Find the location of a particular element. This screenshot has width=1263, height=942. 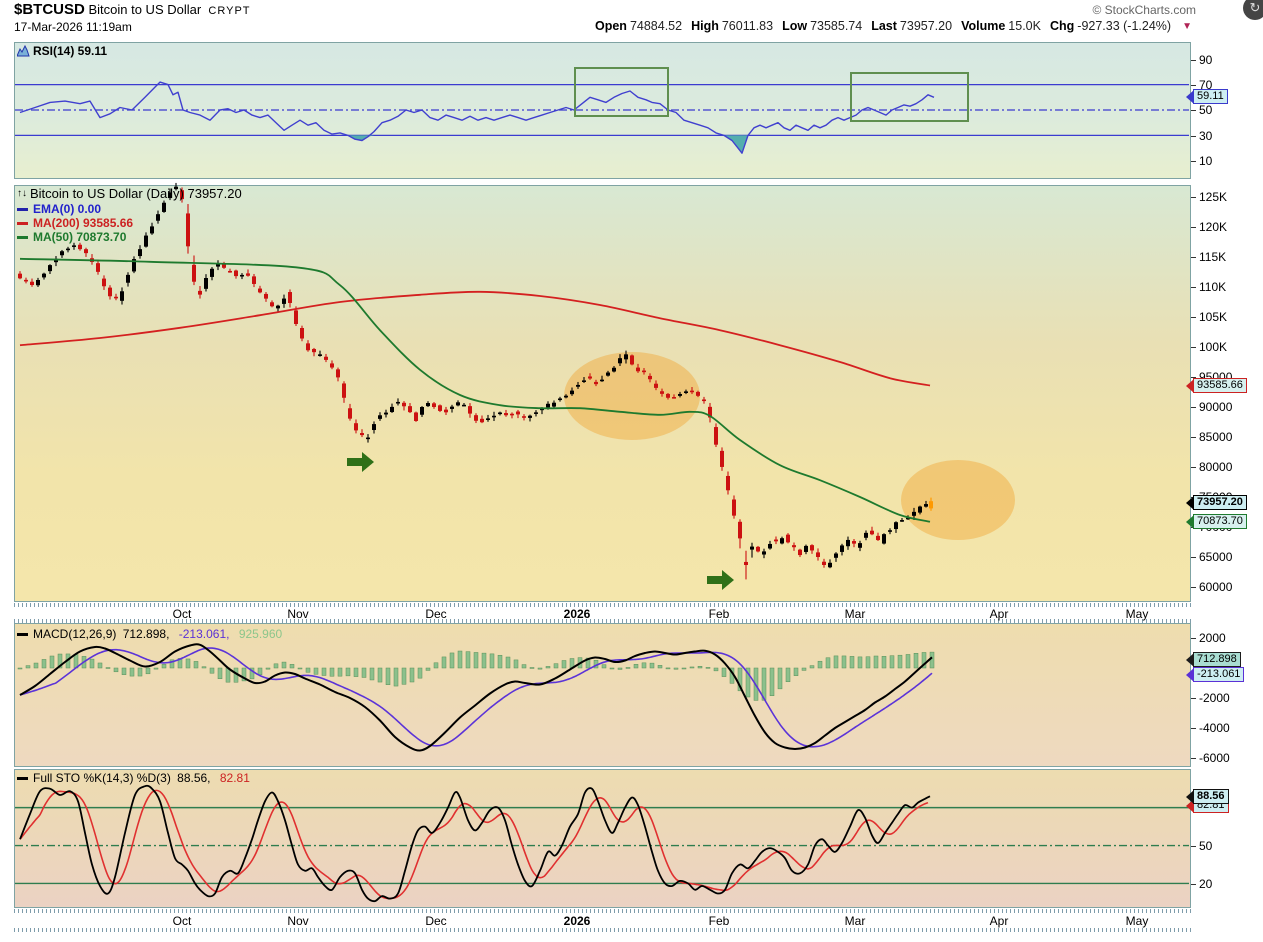

quote-label: Chg is located at coordinates (1062, 26).